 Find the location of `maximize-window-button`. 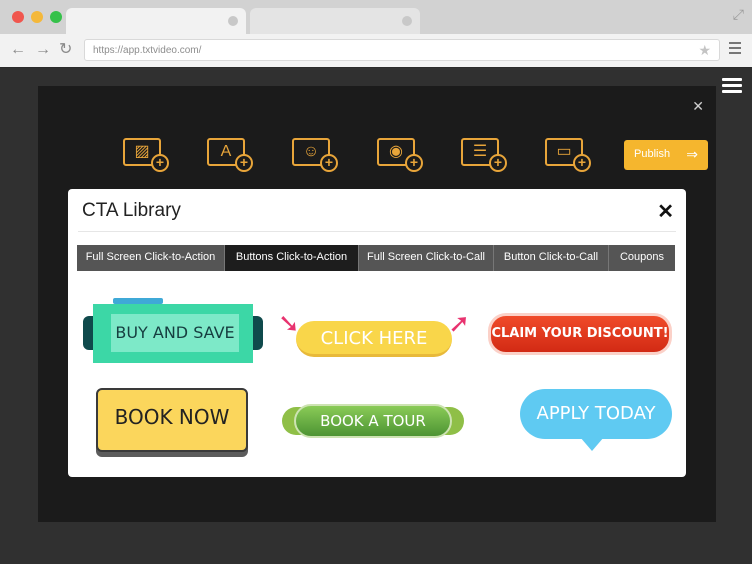

maximize-window-button is located at coordinates (56, 17).